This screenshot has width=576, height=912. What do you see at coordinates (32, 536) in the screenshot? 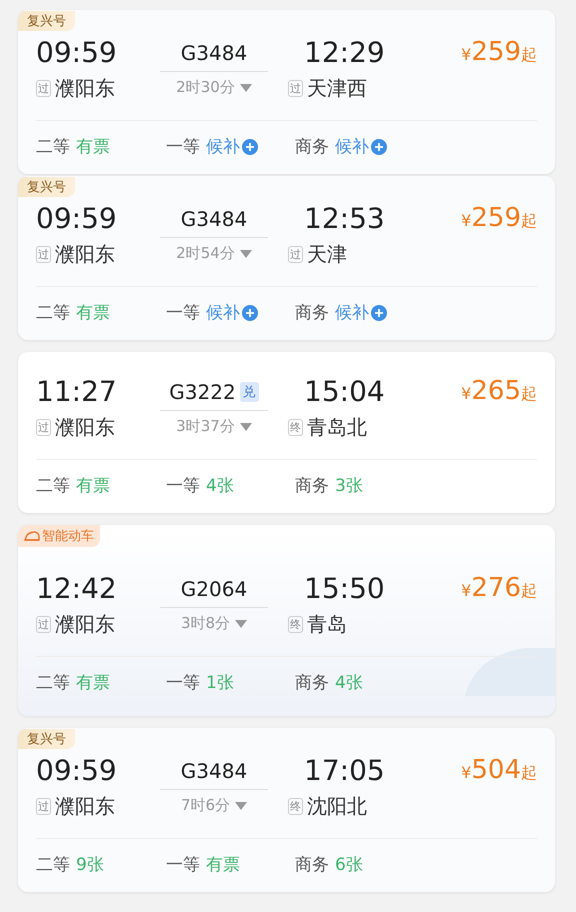
I see `train-icon` at bounding box center [32, 536].